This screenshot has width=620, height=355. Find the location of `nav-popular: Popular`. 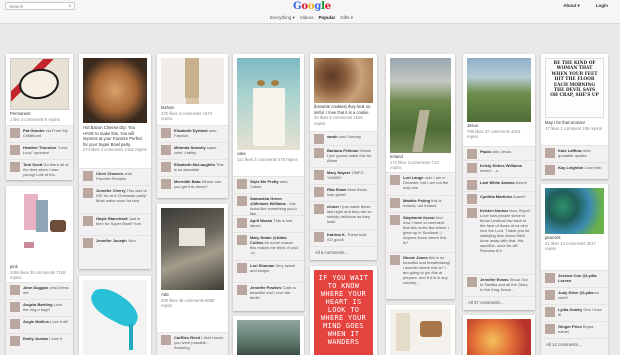

nav-popular: Popular is located at coordinates (326, 18).